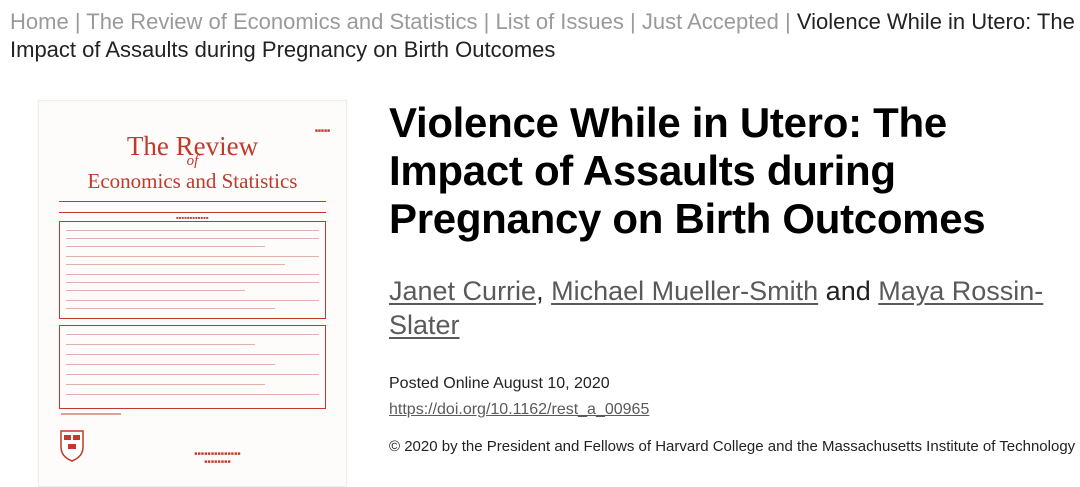 Image resolution: width=1080 pixels, height=487 pixels. What do you see at coordinates (462, 291) in the screenshot?
I see `author-link: Janet Currie` at bounding box center [462, 291].